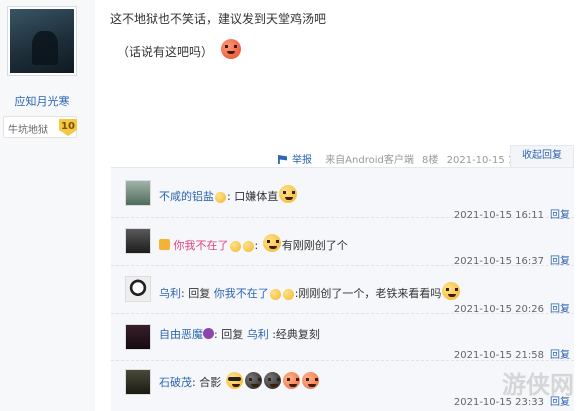 This screenshot has width=584, height=411. I want to click on reply-line: 石破茂: 合影, so click(239, 381).